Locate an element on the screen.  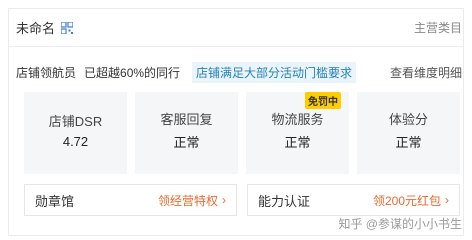
metric-logistics: 免罚中 物流服务 正常 is located at coordinates (297, 133).